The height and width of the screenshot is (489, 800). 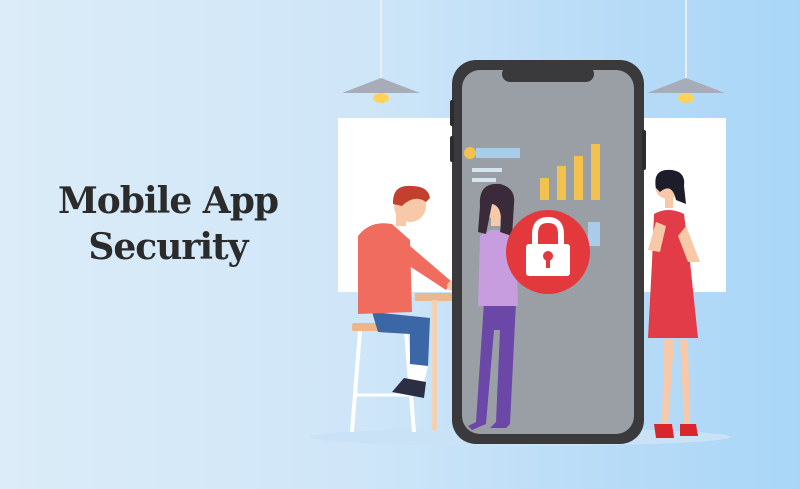 What do you see at coordinates (686, 51) in the screenshot?
I see `hanging-lamp-right` at bounding box center [686, 51].